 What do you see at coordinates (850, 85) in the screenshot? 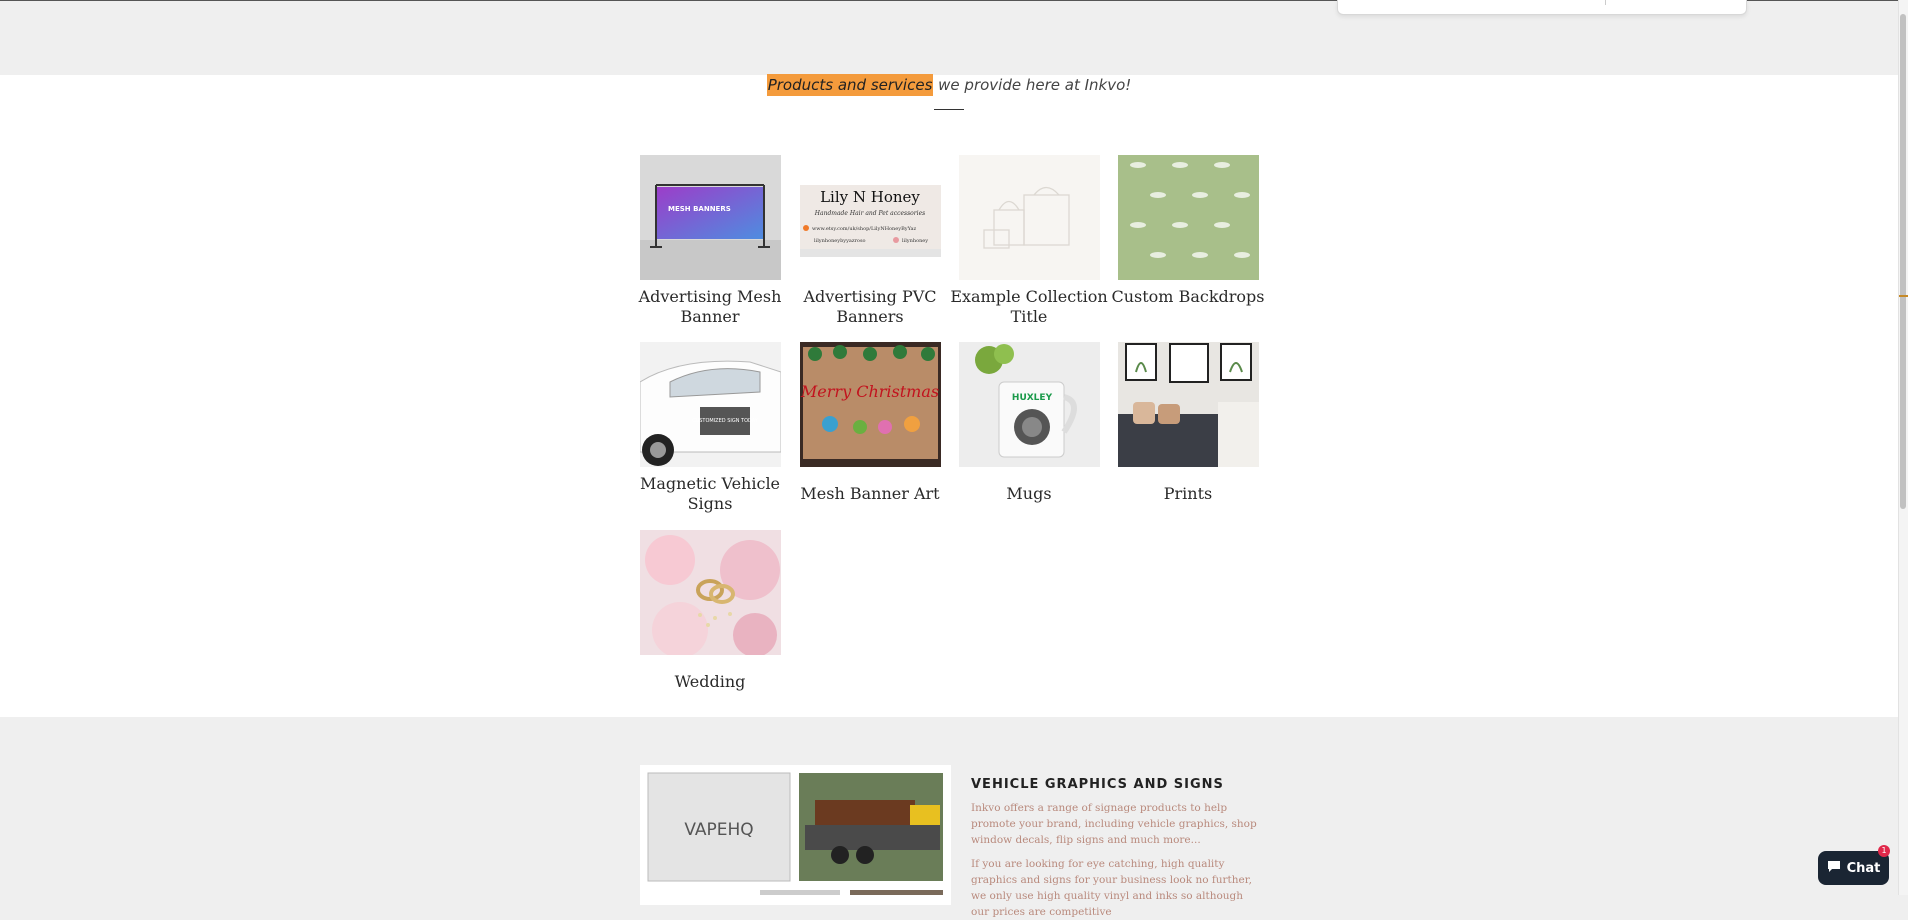
I see `intro-highlight: Products and services` at bounding box center [850, 85].